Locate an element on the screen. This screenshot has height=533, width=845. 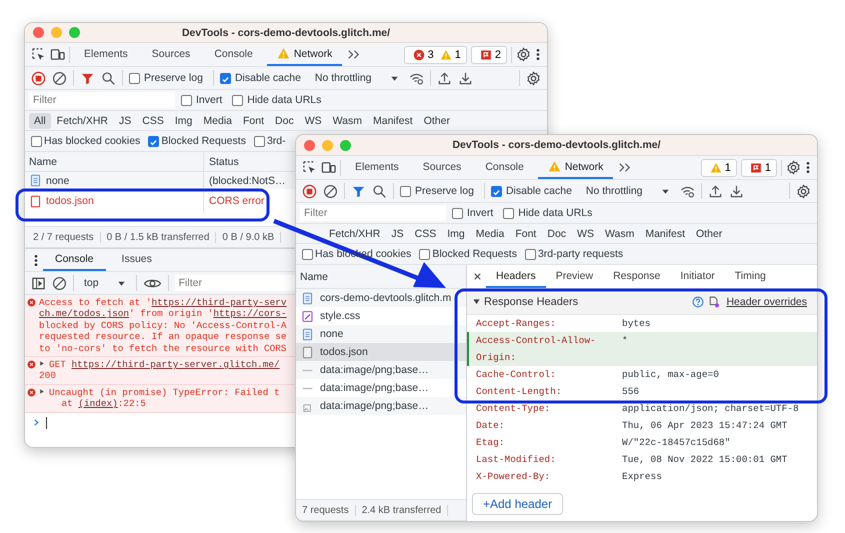
column-header: Name is located at coordinates (43, 162).